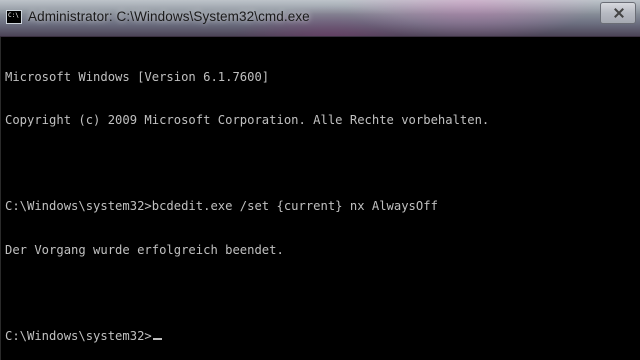 This screenshot has width=640, height=360. I want to click on console-prompt: C:\Windows\system32>, so click(78, 336).